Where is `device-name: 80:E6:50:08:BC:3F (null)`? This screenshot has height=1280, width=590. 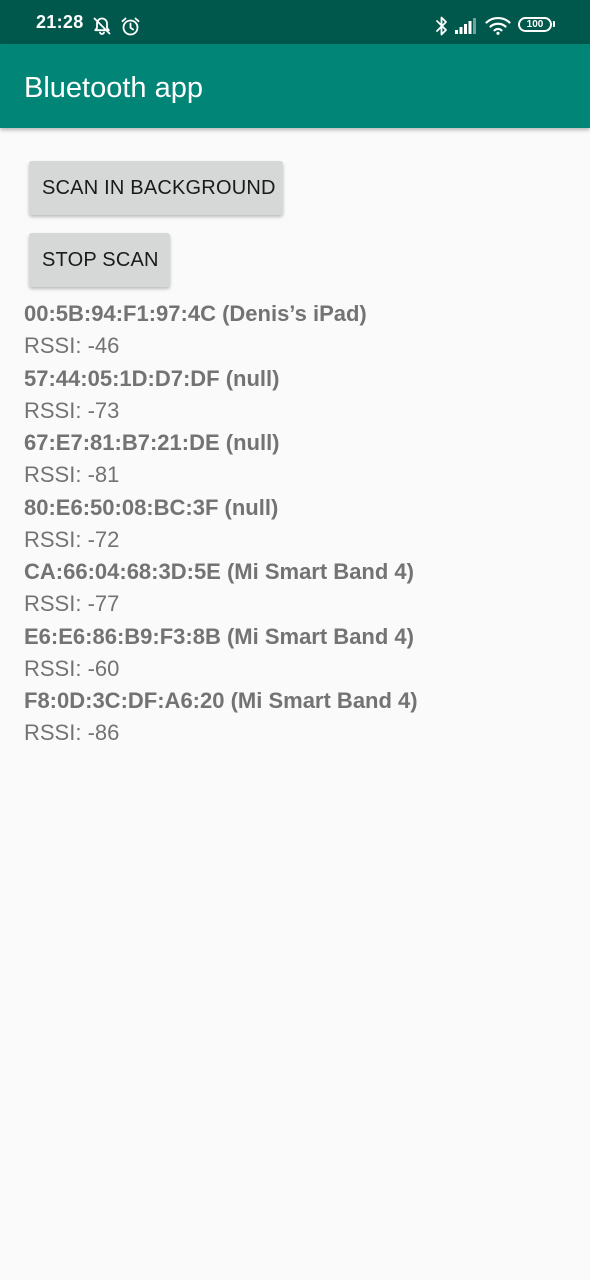 device-name: 80:E6:50:08:BC:3F (null) is located at coordinates (151, 507).